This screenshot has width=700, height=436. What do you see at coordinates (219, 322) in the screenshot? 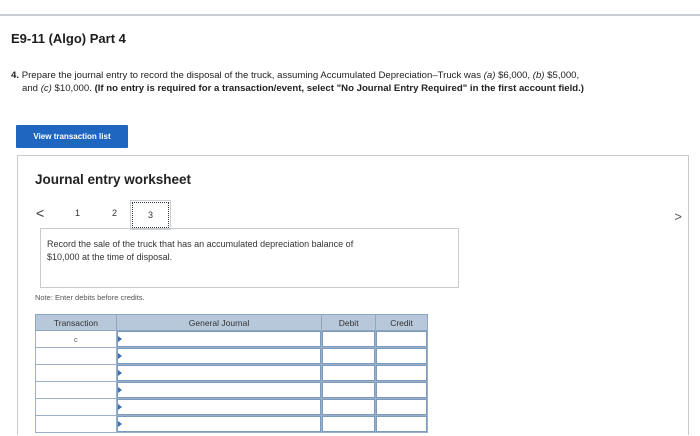
I see `header-general-journal: General Journal` at bounding box center [219, 322].